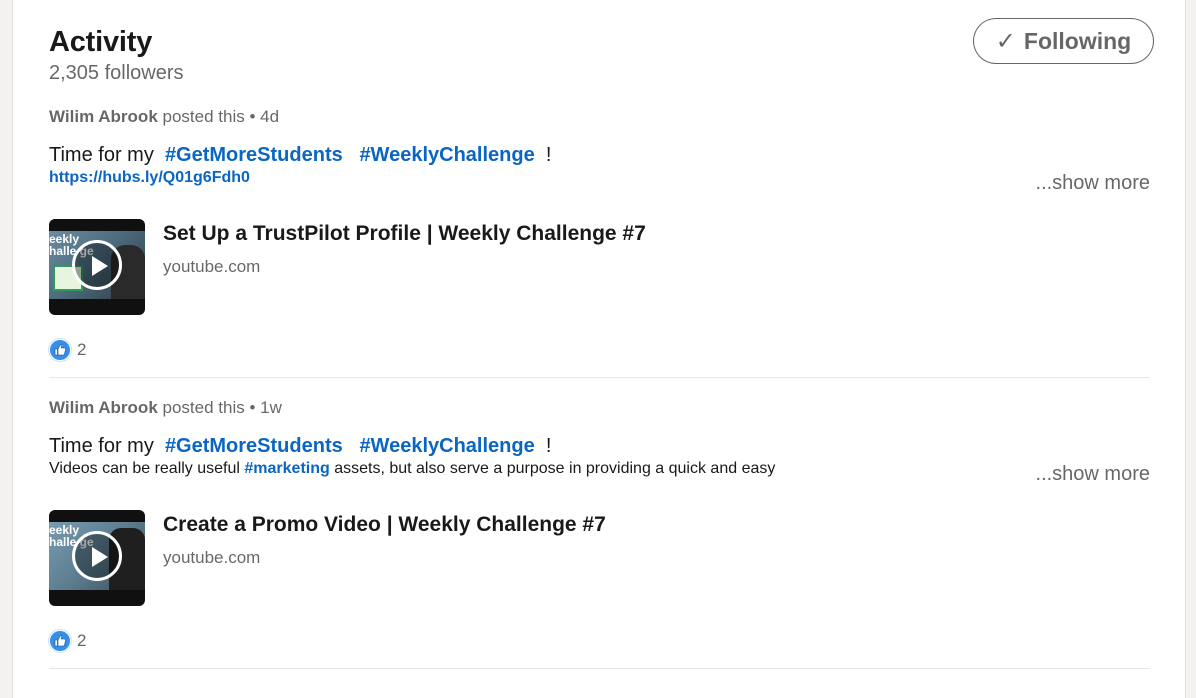  What do you see at coordinates (270, 116) in the screenshot?
I see `post-time: 4d` at bounding box center [270, 116].